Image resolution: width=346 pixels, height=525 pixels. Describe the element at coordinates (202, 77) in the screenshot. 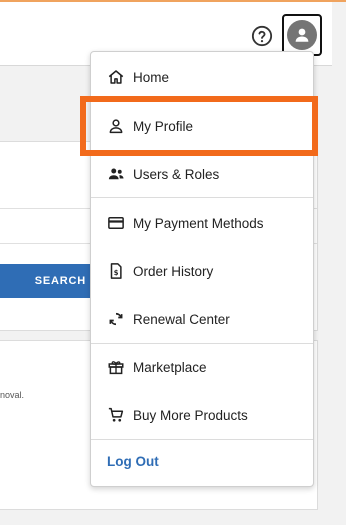

I see `menu-item-home: Home` at that location.